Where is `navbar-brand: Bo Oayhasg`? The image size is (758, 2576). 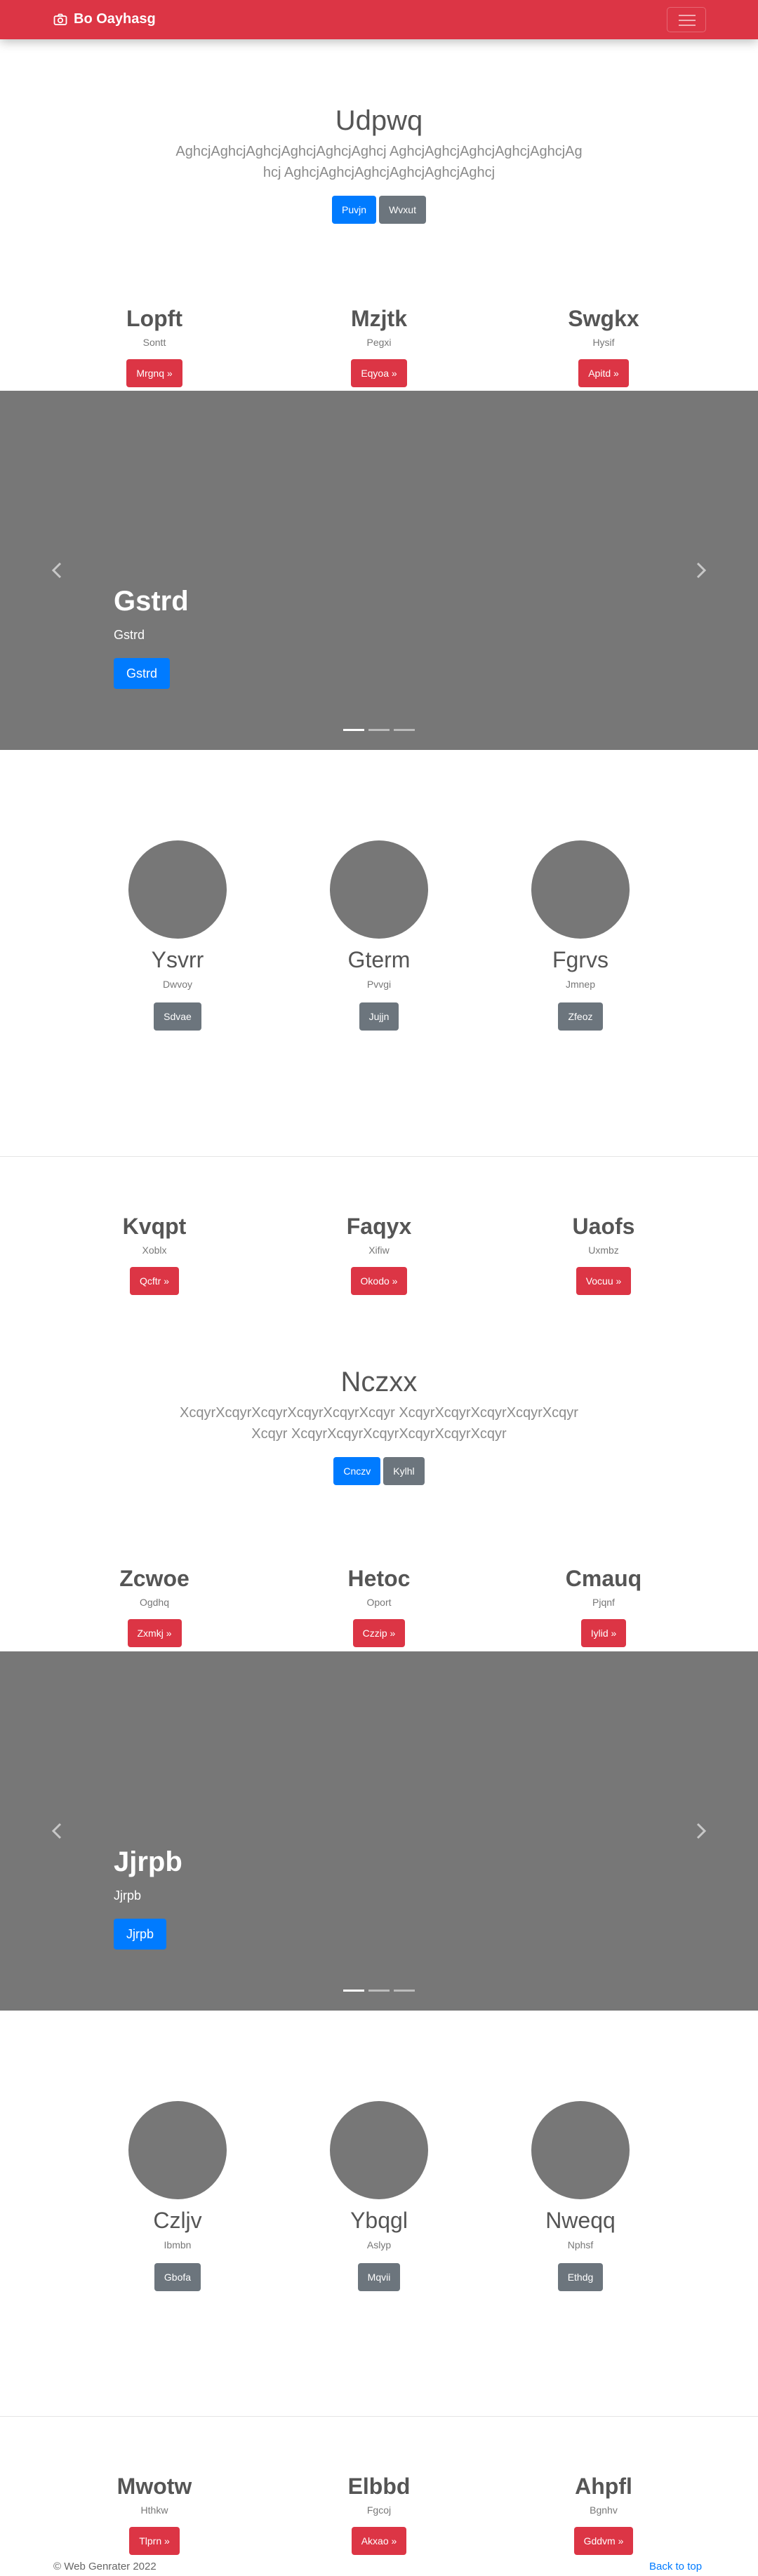
navbar-brand: Bo Oayhasg is located at coordinates (105, 19).